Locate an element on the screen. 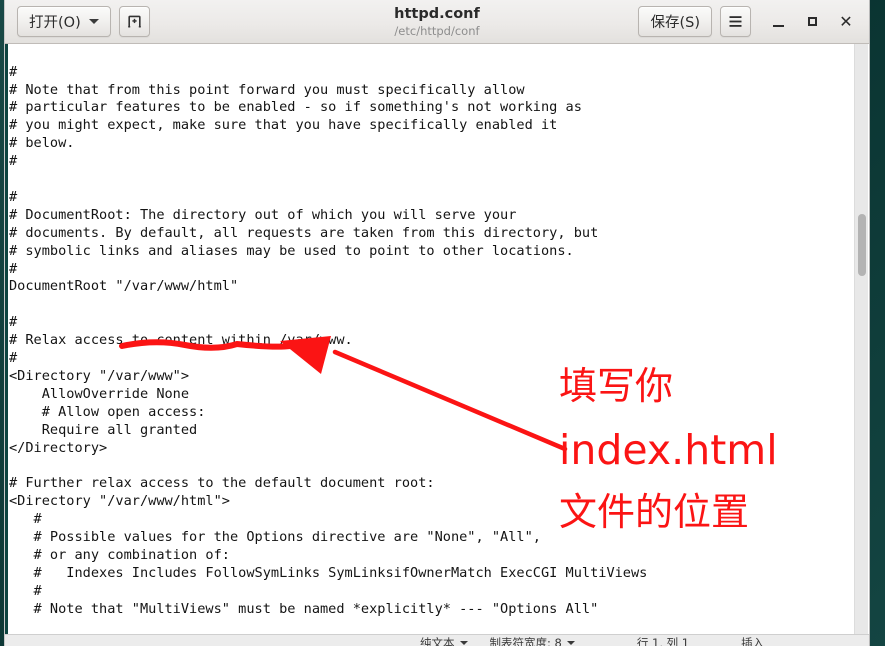 This screenshot has height=646, width=885. new-document-icon is located at coordinates (134, 21).